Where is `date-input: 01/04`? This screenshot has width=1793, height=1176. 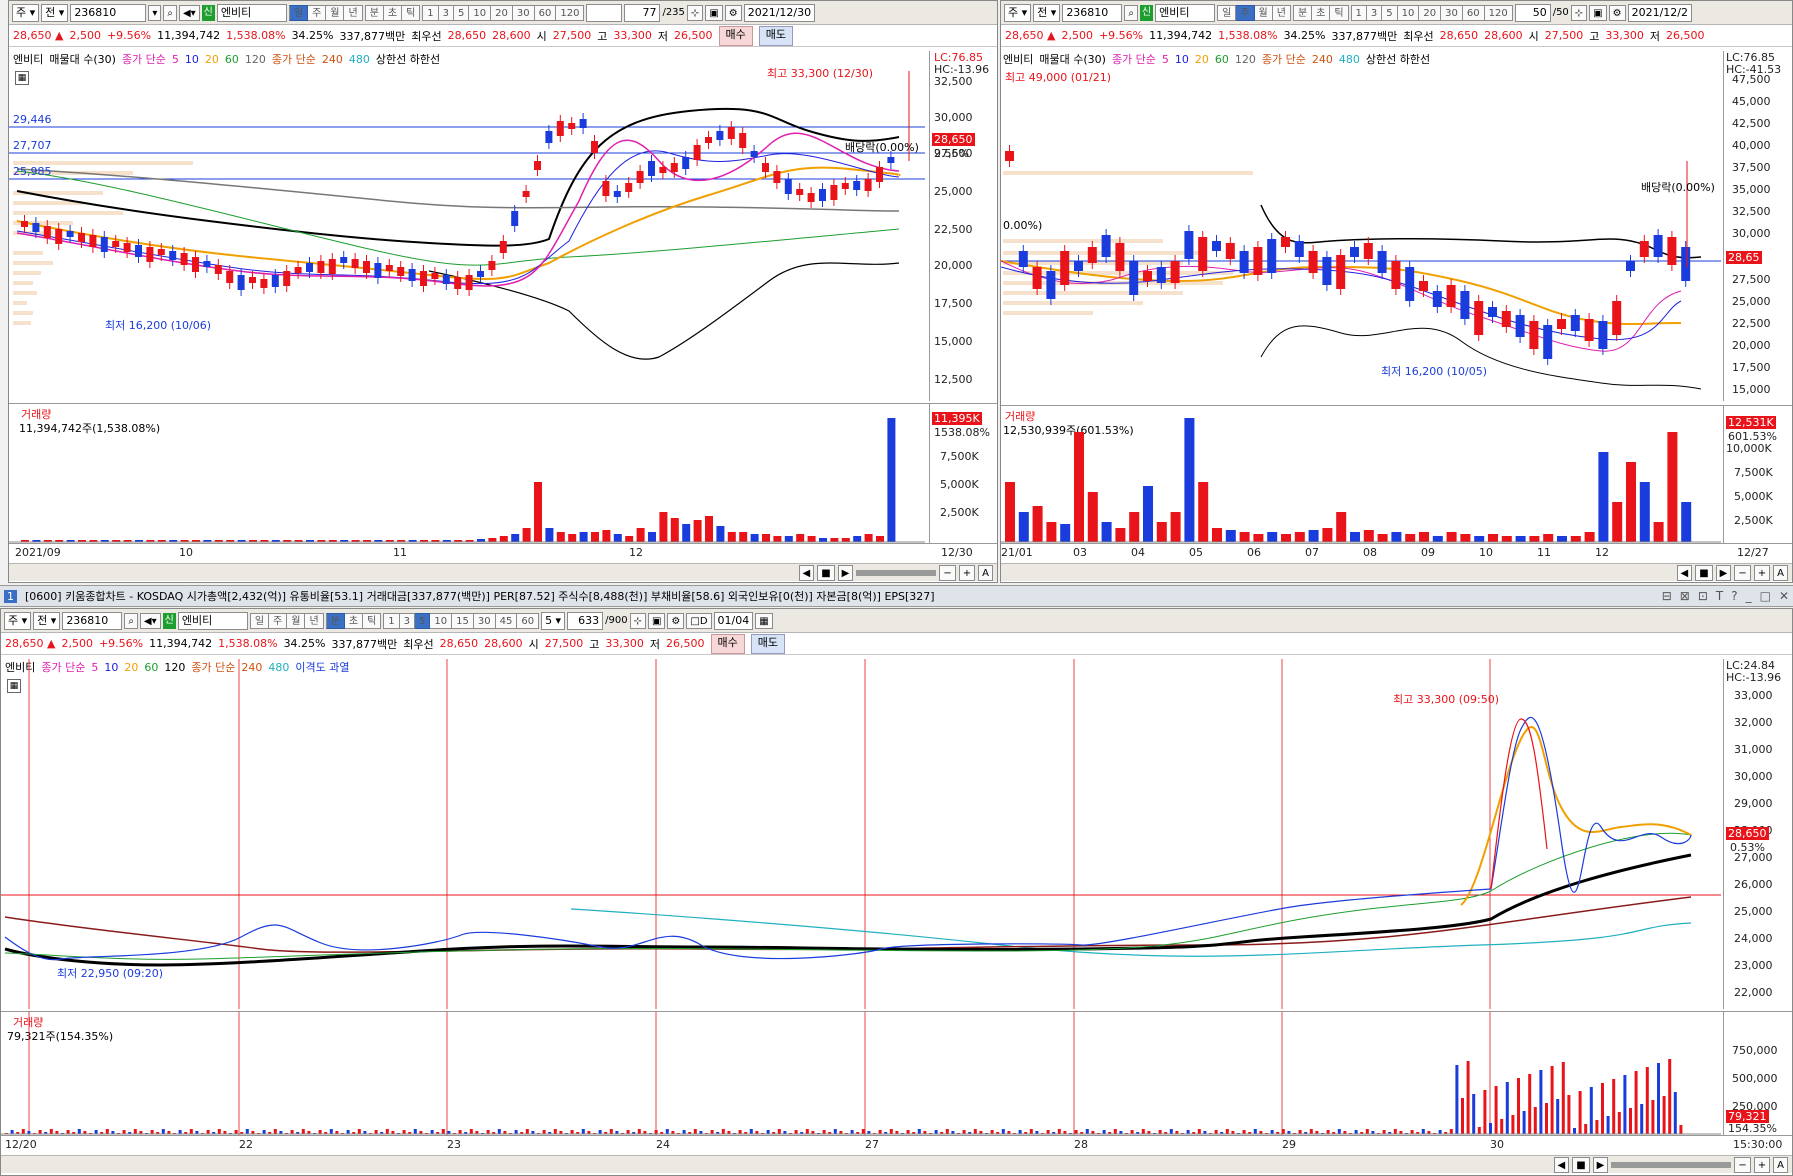 date-input: 01/04 is located at coordinates (733, 620).